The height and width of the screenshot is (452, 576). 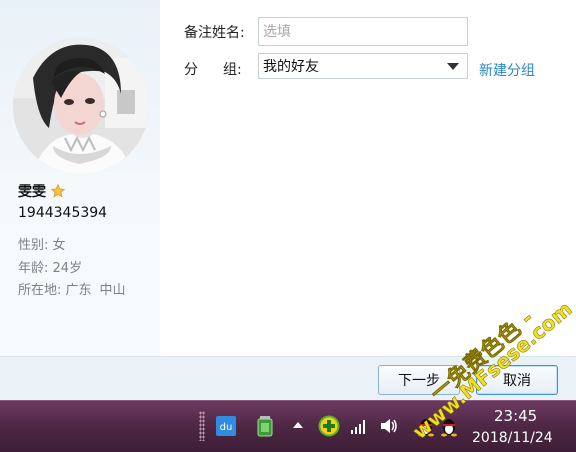 I want to click on gender-value: 女, so click(x=59, y=245).